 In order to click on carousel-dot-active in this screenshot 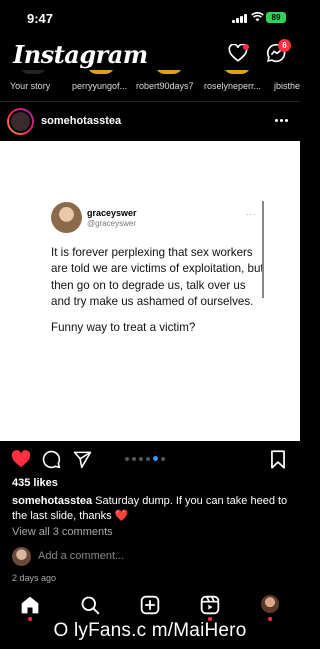, I will do `click(155, 458)`.